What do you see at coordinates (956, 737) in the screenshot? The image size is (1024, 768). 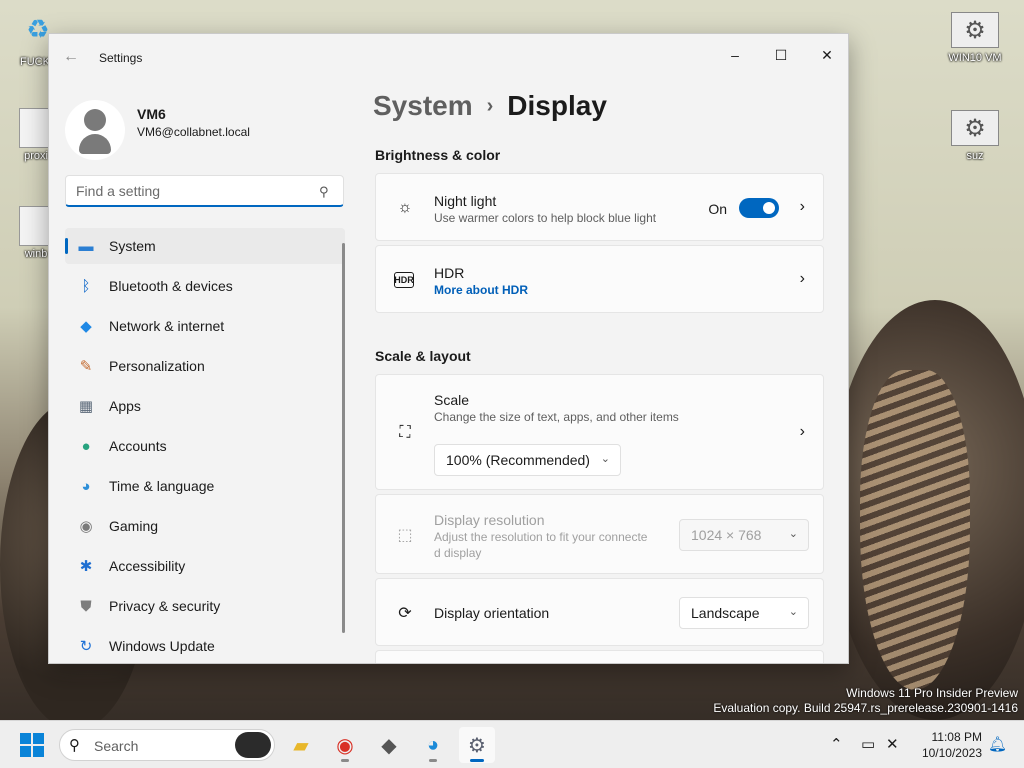 I see `clock-time: 11:08 PM` at bounding box center [956, 737].